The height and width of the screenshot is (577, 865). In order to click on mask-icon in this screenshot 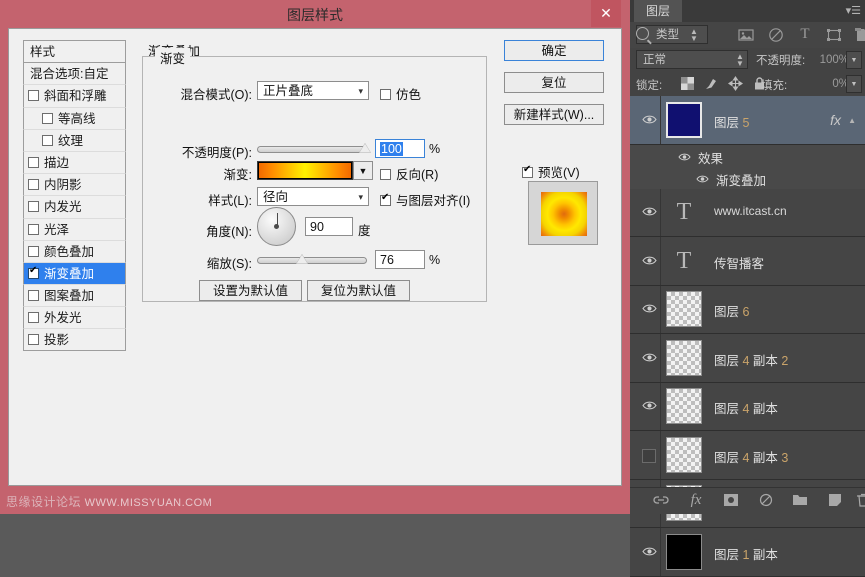, I will do `click(731, 501)`.